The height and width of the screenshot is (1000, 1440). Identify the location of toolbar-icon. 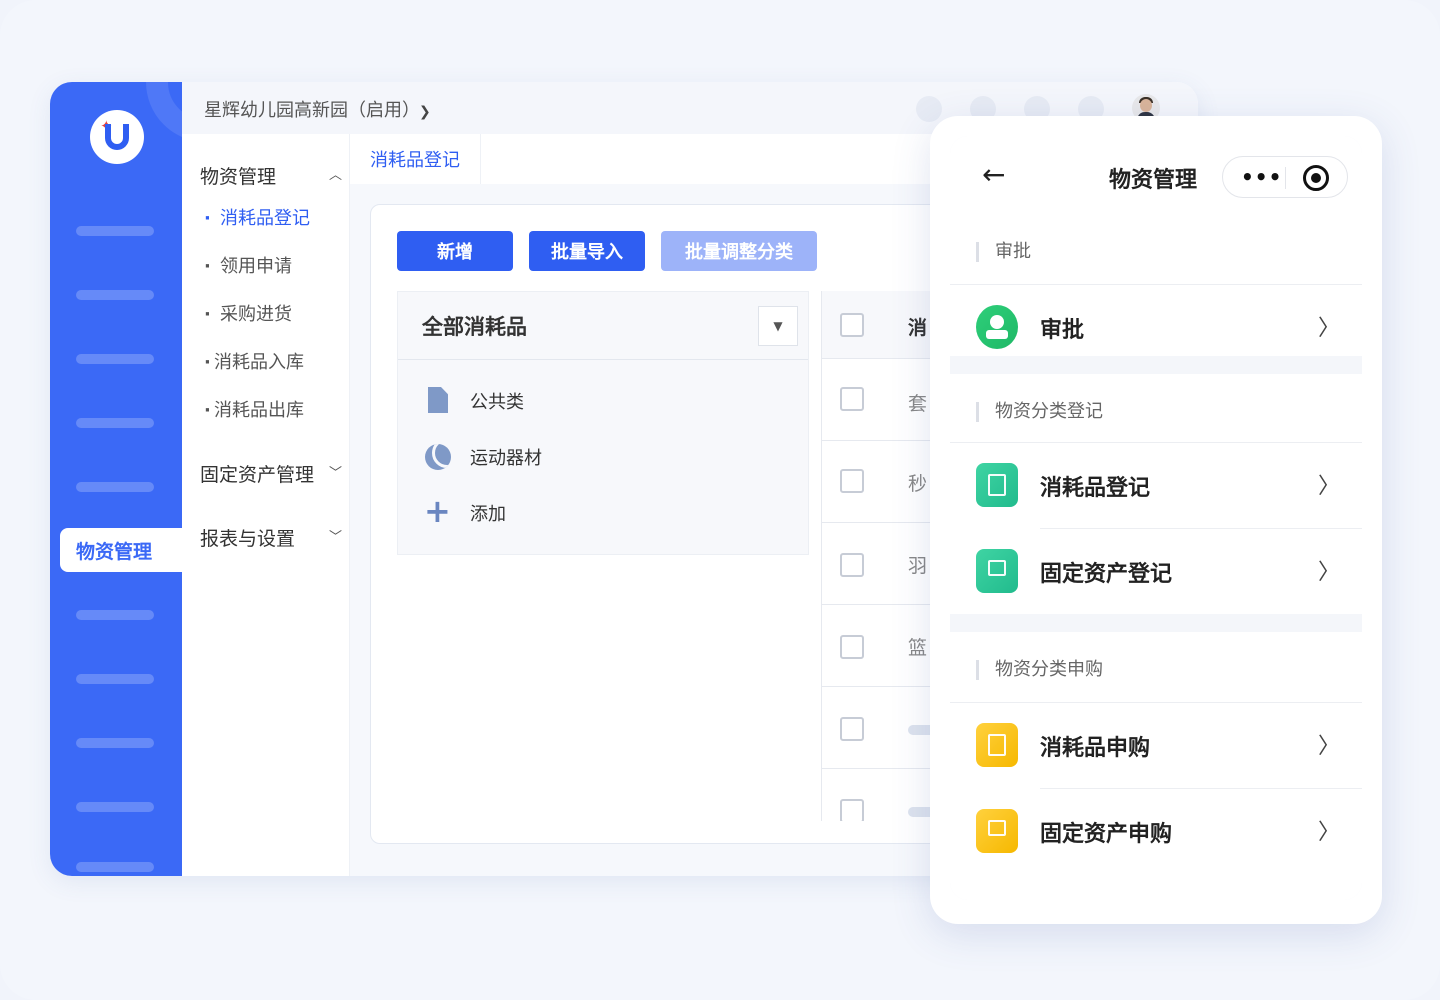
(929, 109).